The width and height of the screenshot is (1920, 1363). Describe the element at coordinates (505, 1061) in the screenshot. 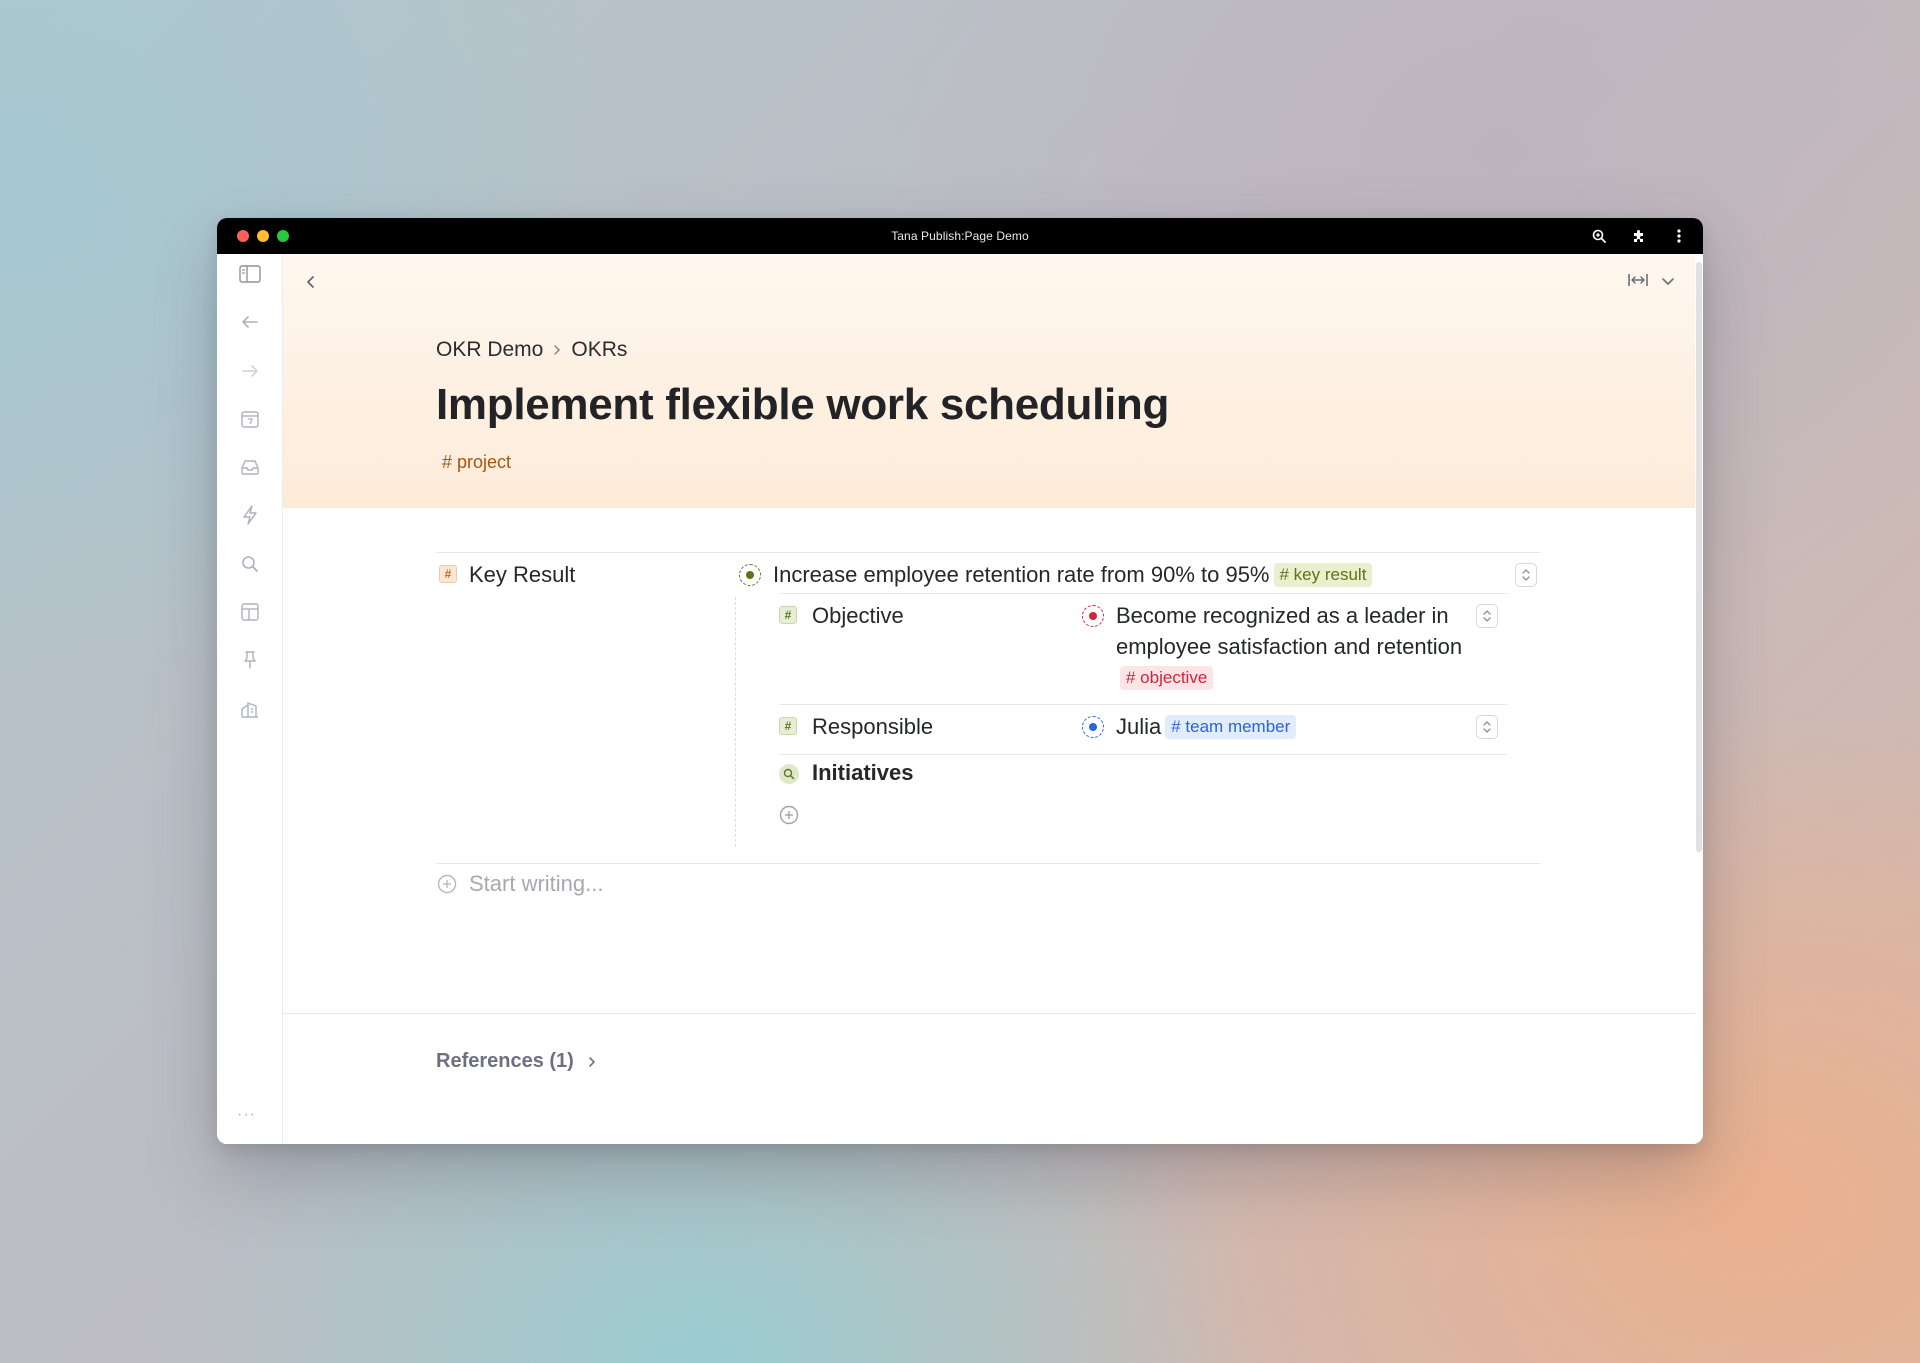

I see `references-label: References (1)` at that location.